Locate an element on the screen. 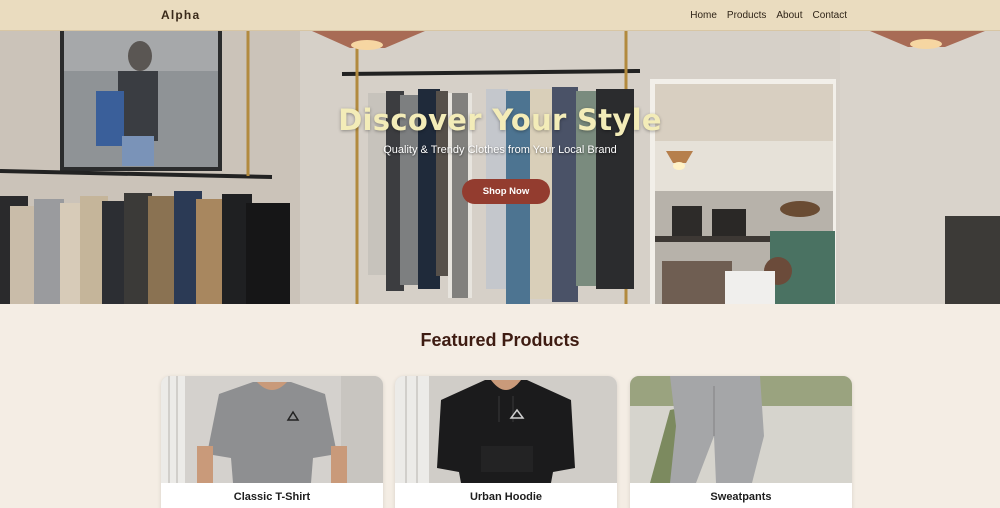 This screenshot has width=1000, height=508. product-card-sweatpants: Sweatpants is located at coordinates (741, 442).